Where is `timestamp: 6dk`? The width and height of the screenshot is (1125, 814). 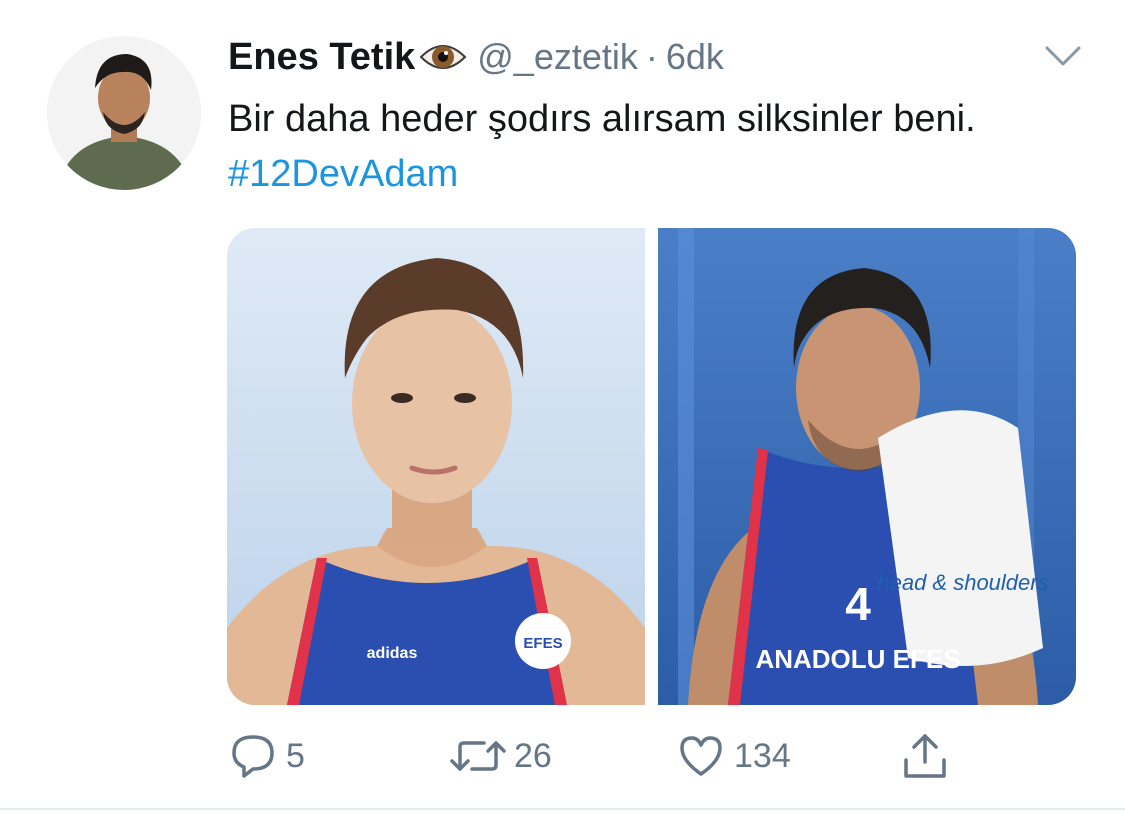 timestamp: 6dk is located at coordinates (695, 57).